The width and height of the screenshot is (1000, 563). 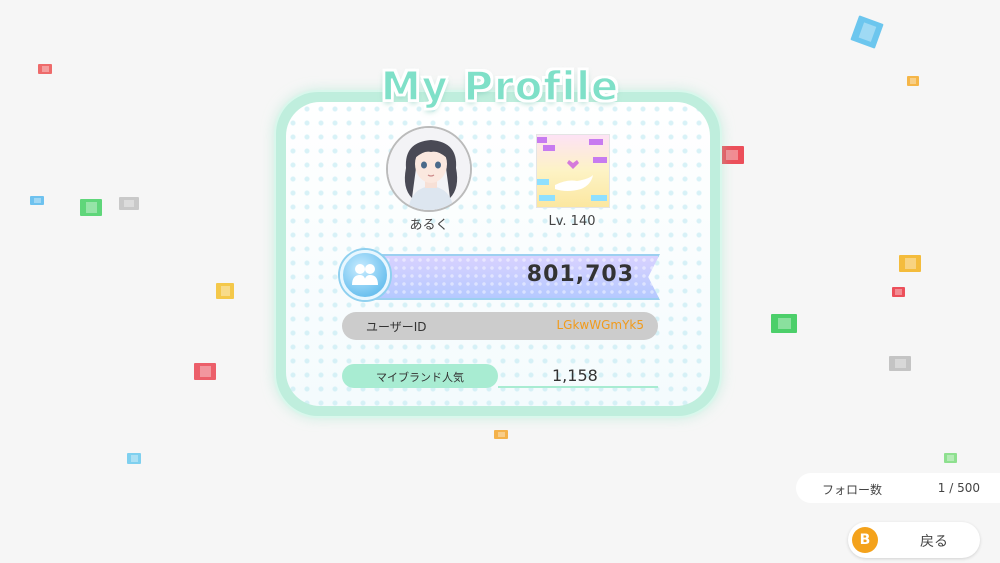 What do you see at coordinates (580, 274) in the screenshot?
I see `score-value: 801,703` at bounding box center [580, 274].